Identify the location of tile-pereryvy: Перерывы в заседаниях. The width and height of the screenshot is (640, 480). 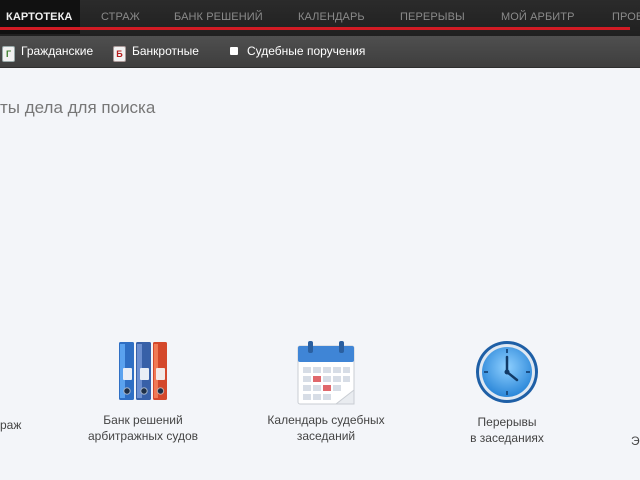
(507, 393).